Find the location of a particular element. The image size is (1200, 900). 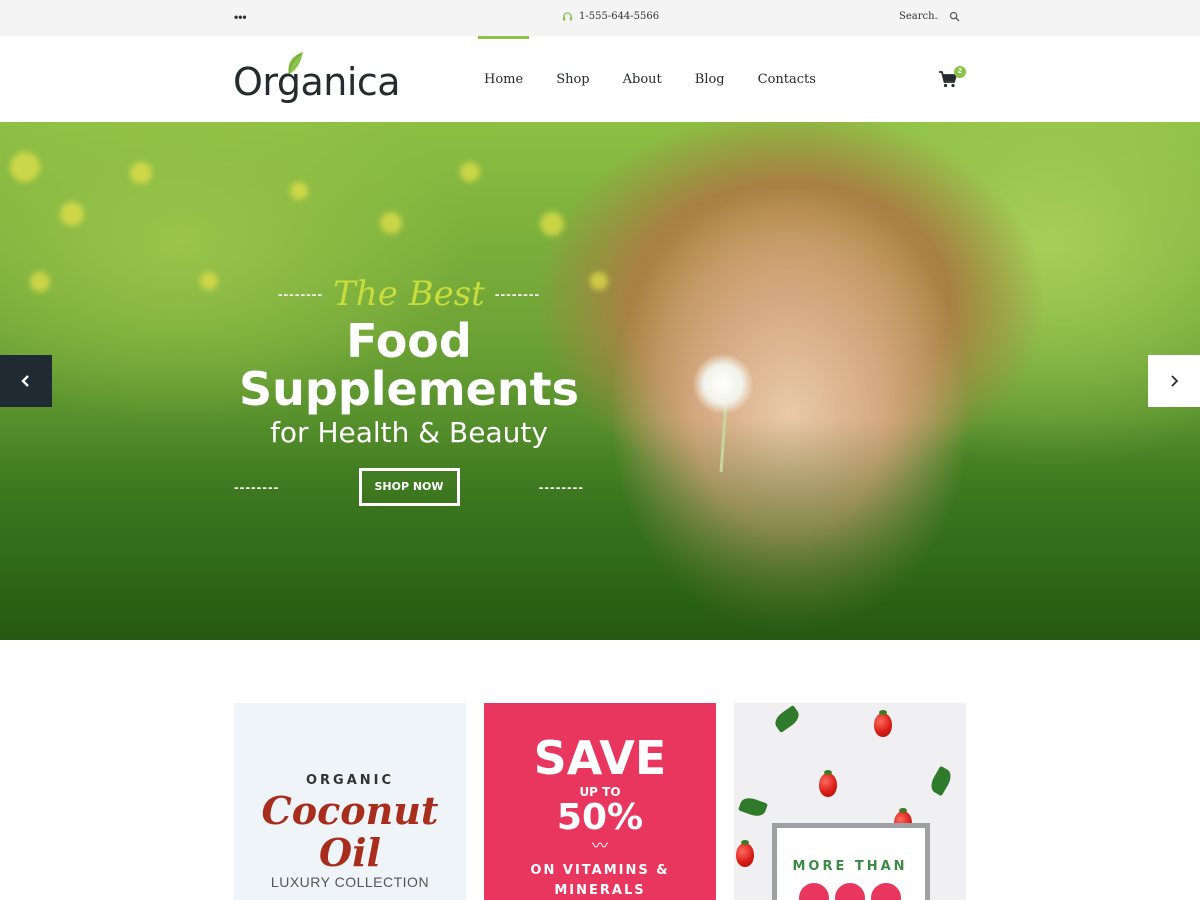

chevron-left-icon is located at coordinates (25, 381).